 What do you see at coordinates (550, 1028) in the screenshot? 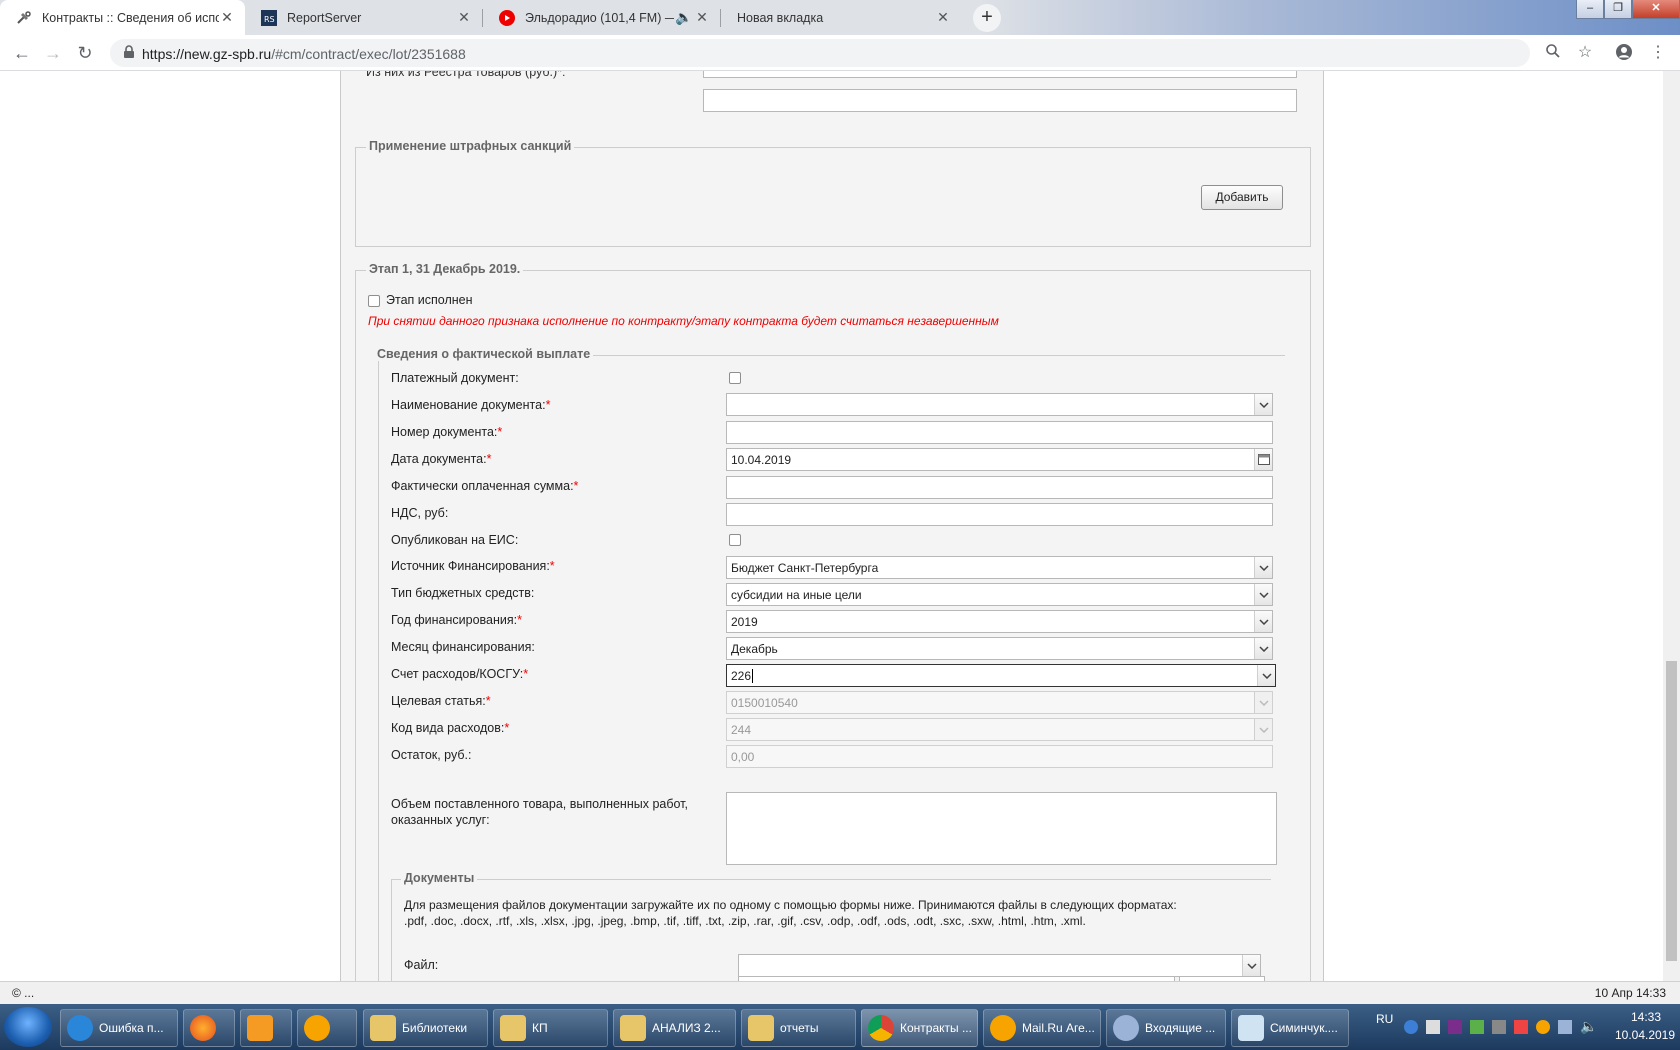
I see `taskbar-item-kp: КП` at bounding box center [550, 1028].